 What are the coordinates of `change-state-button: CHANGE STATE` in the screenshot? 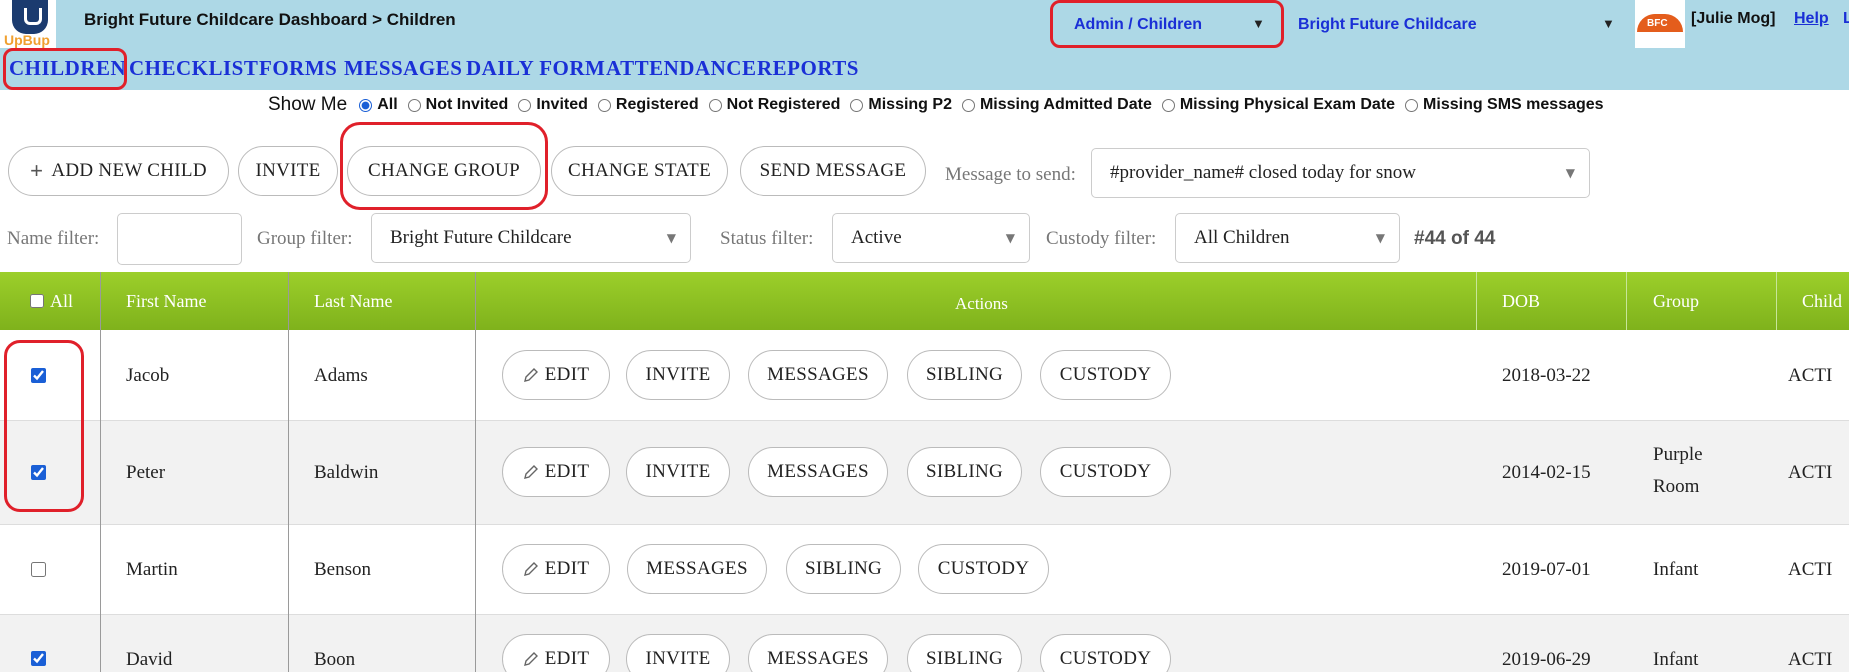 It's located at (639, 171).